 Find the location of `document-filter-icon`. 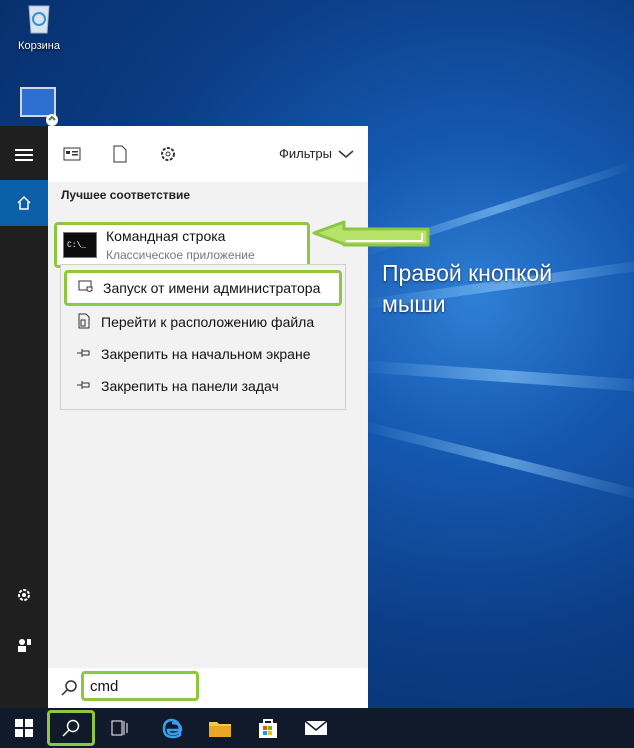

document-filter-icon is located at coordinates (120, 154).